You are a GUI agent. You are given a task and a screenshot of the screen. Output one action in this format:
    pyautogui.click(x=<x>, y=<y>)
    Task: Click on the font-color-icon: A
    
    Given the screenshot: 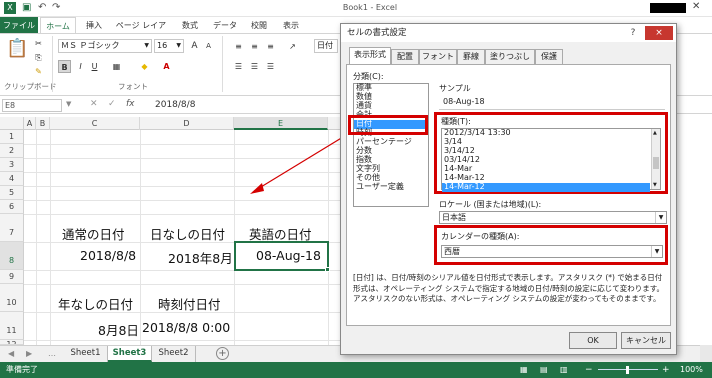 What is the action you would take?
    pyautogui.click(x=166, y=66)
    